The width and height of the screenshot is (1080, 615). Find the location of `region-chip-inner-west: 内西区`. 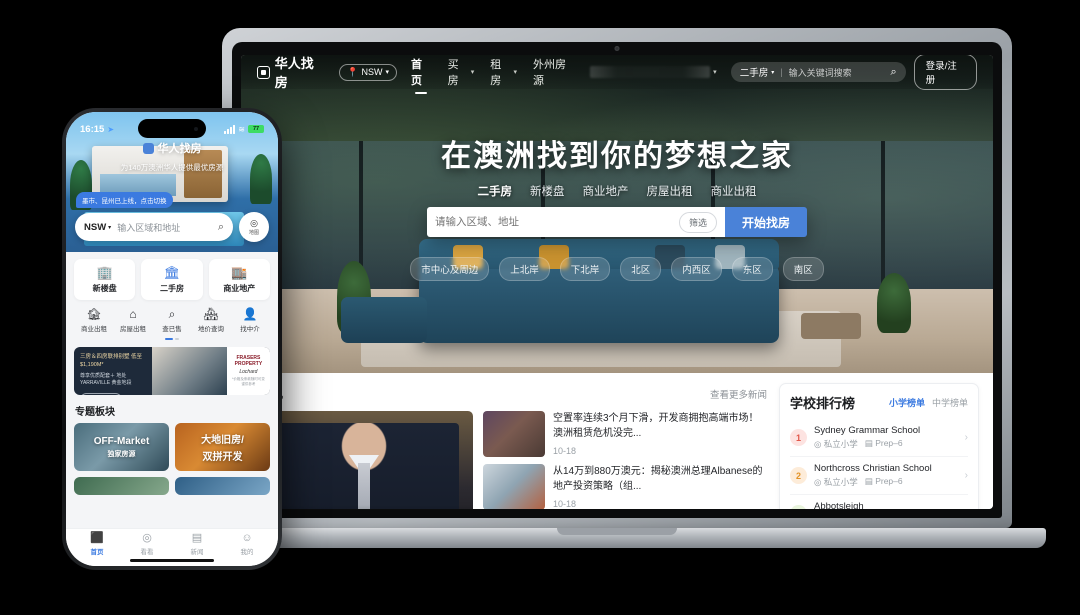

region-chip-inner-west: 内西区 is located at coordinates (696, 269).